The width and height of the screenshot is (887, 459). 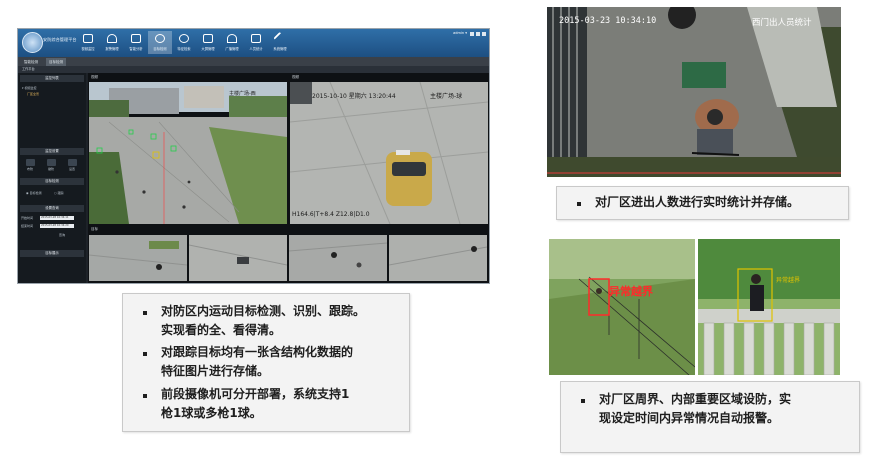 What do you see at coordinates (256, 38) in the screenshot?
I see `truck-icon` at bounding box center [256, 38].